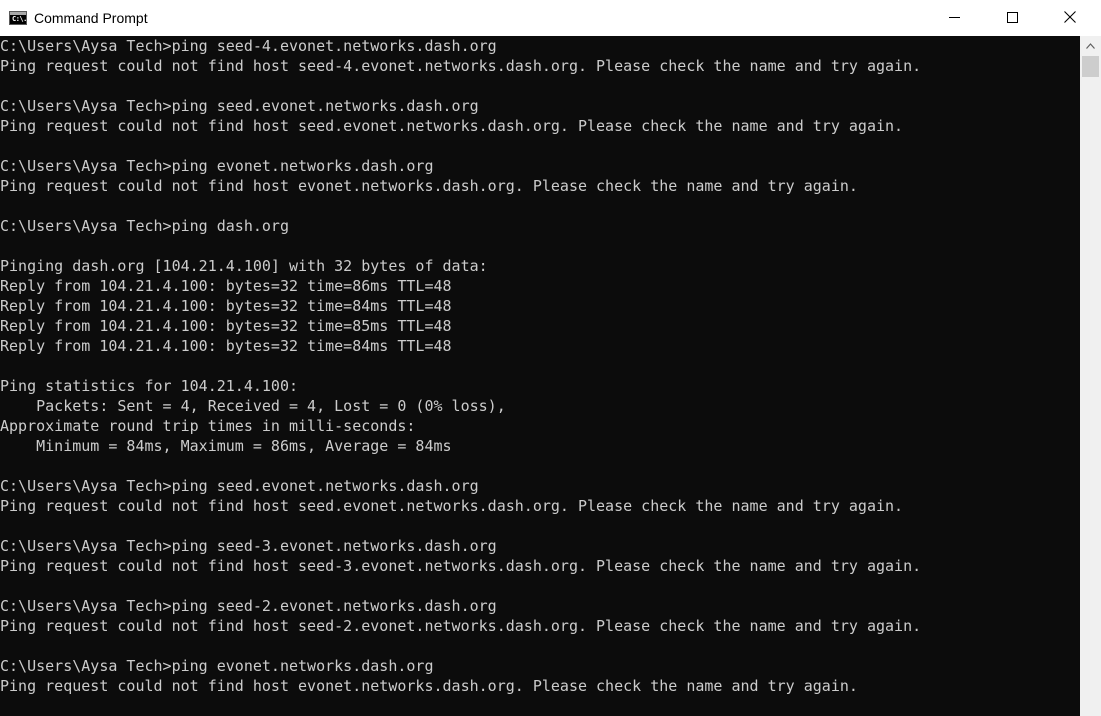 The image size is (1101, 716). Describe the element at coordinates (1090, 376) in the screenshot. I see `vertical-scrollbar` at that location.